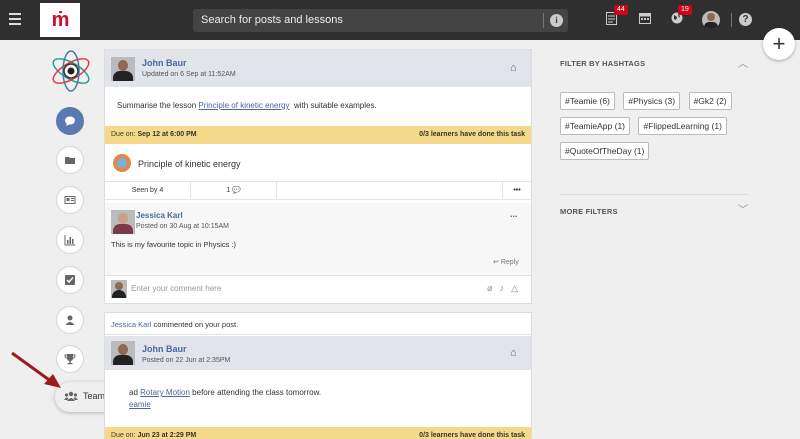  I want to click on notification-badge: 44, so click(621, 10).